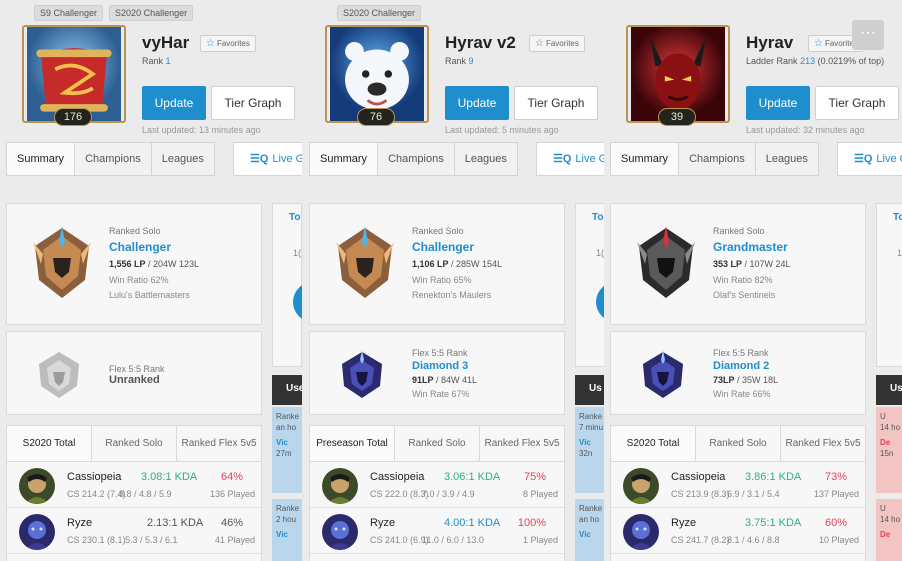 Image resolution: width=902 pixels, height=561 pixels. What do you see at coordinates (383, 523) in the screenshot?
I see `champion-name: Ryze` at bounding box center [383, 523].